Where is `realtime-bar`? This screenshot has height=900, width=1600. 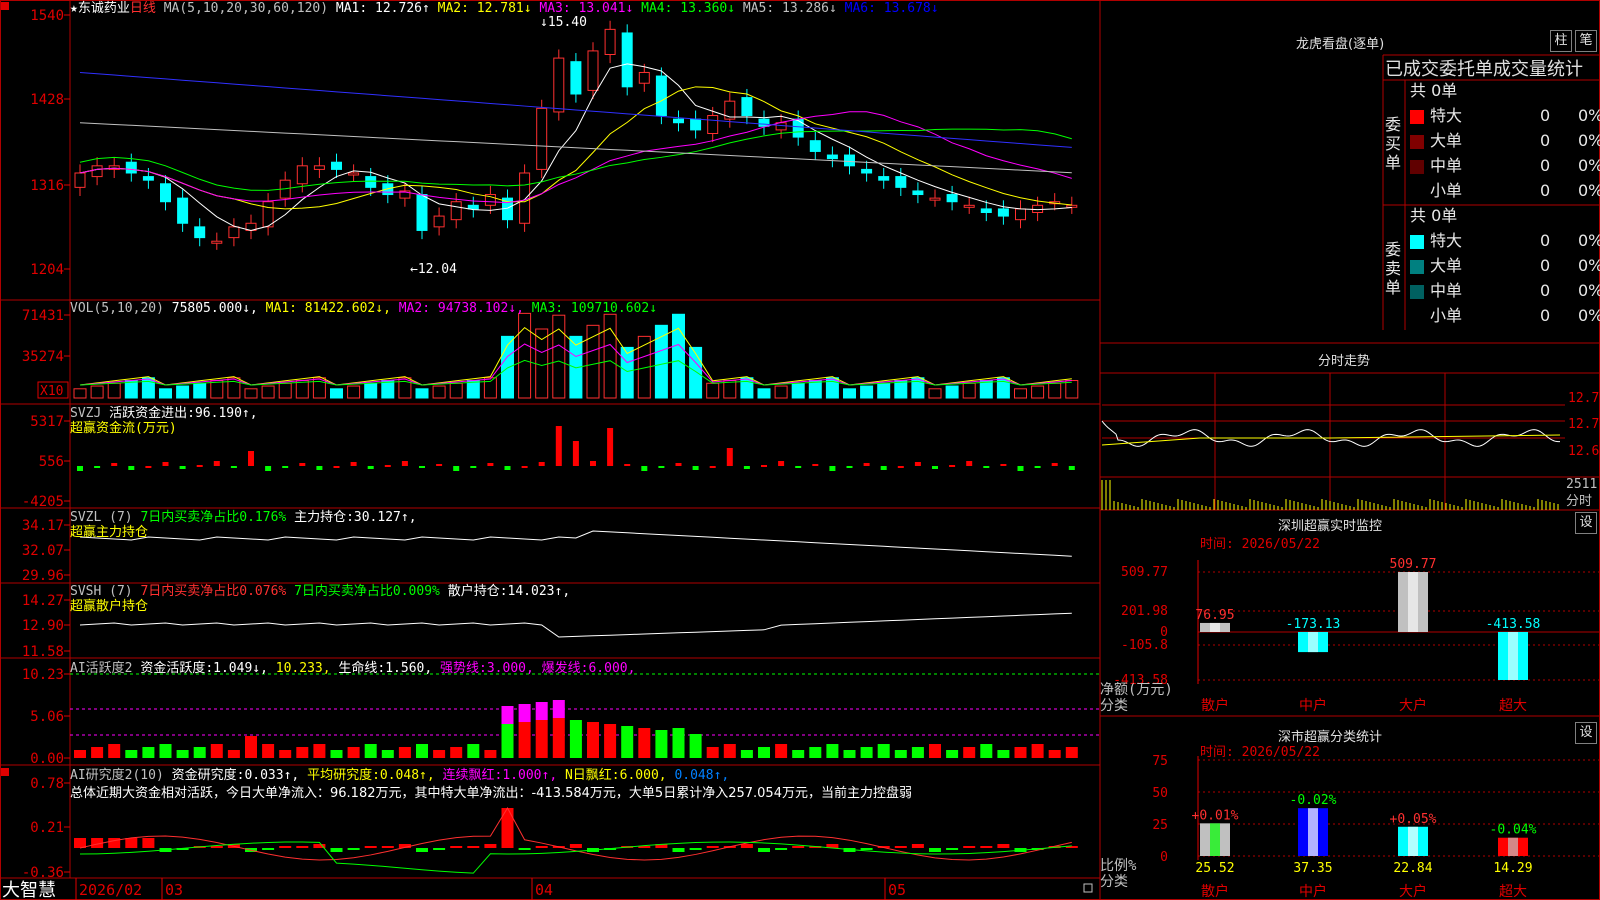
realtime-bar is located at coordinates (1215, 627).